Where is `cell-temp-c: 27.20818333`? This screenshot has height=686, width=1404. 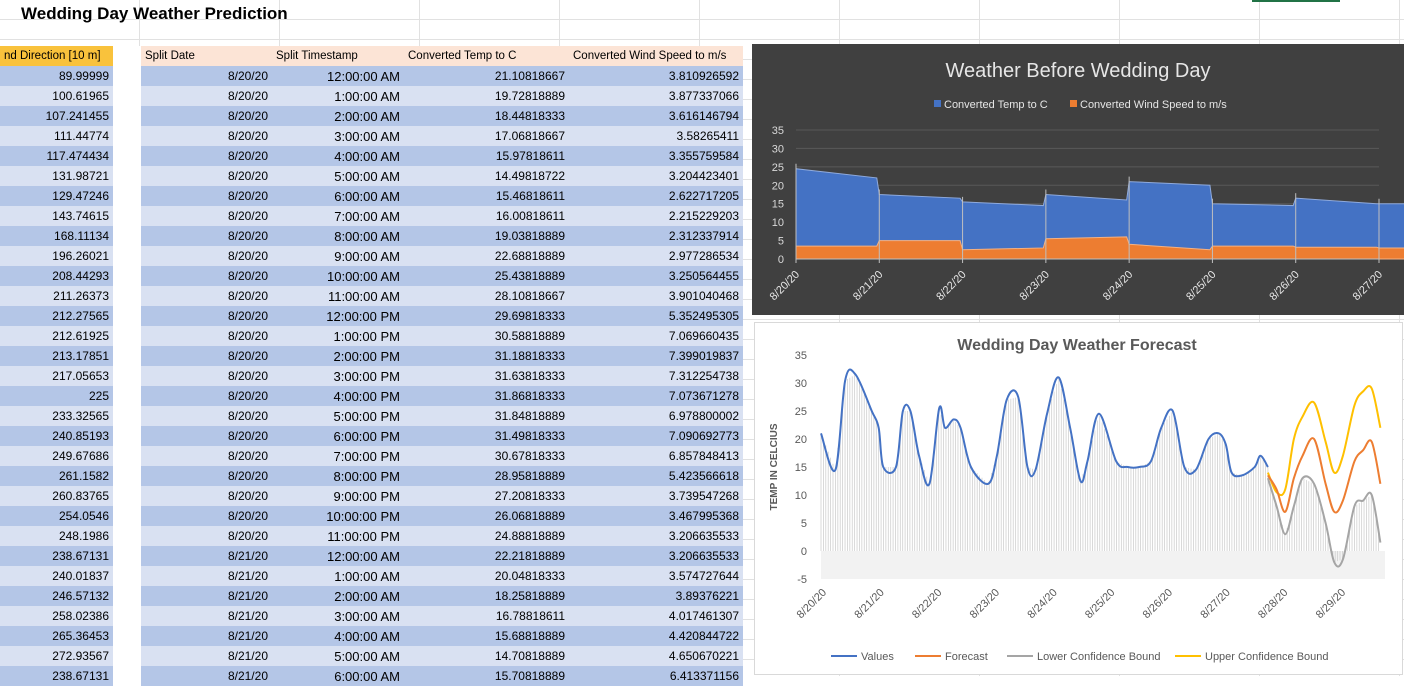
cell-temp-c: 27.20818333 is located at coordinates (486, 496).